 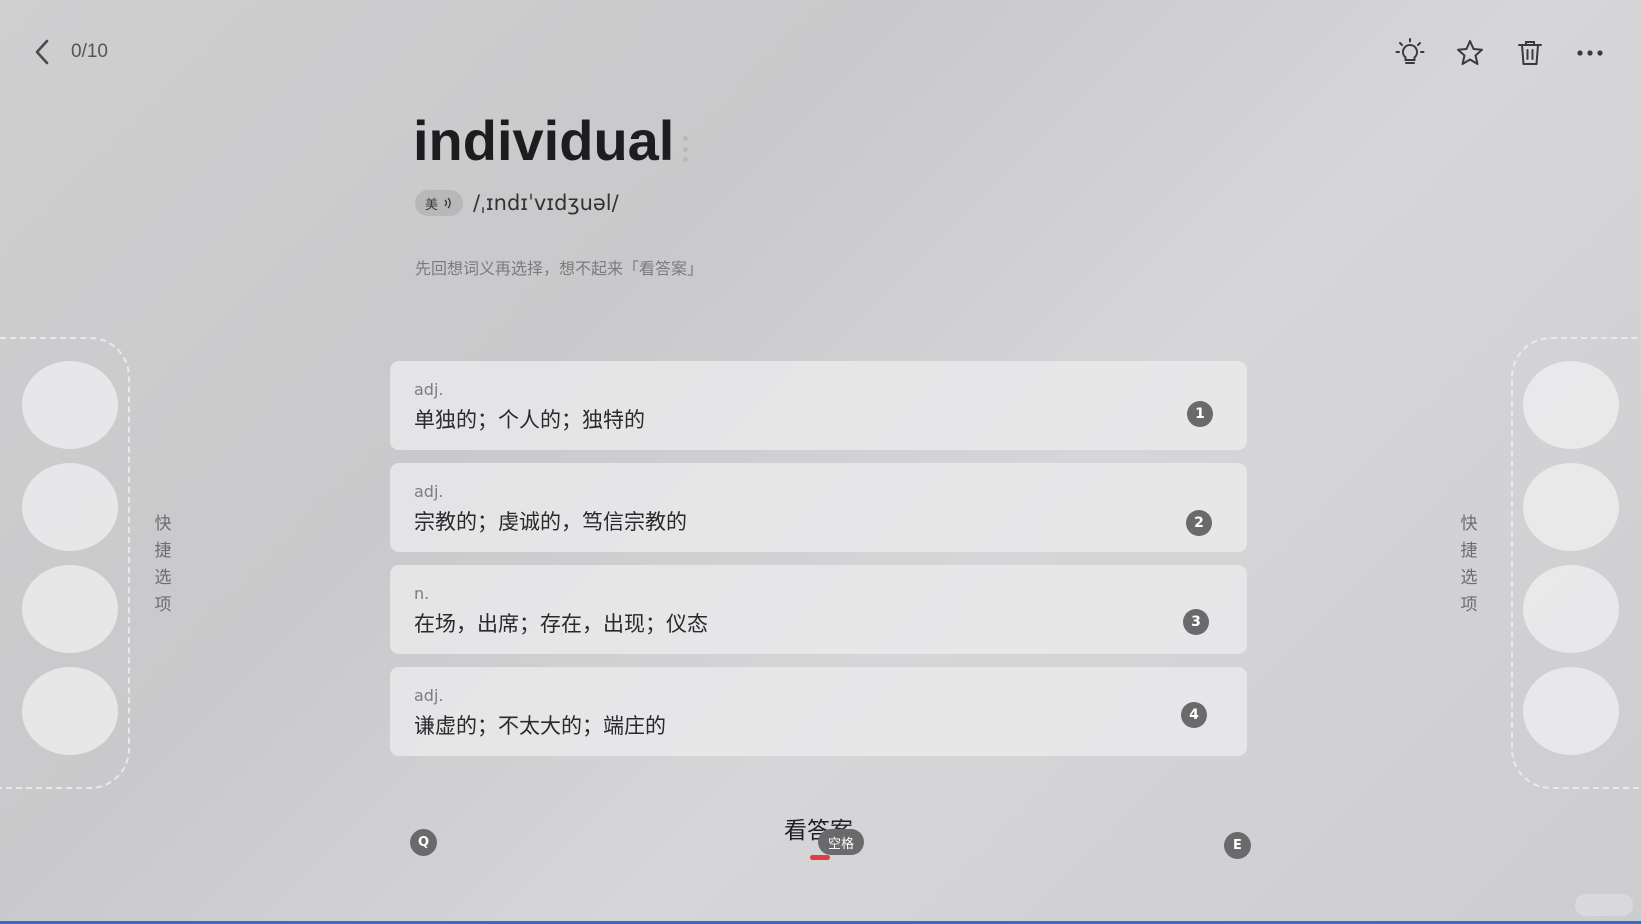 I want to click on star-icon, so click(x=1470, y=52).